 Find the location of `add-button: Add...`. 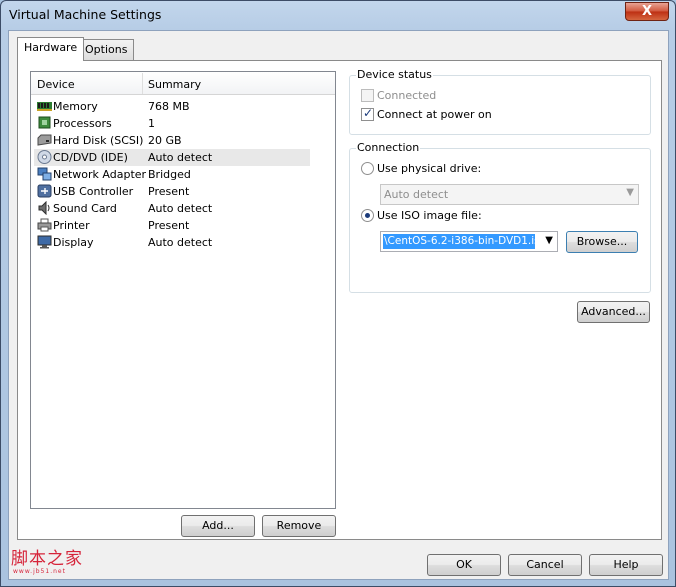

add-button: Add... is located at coordinates (218, 526).